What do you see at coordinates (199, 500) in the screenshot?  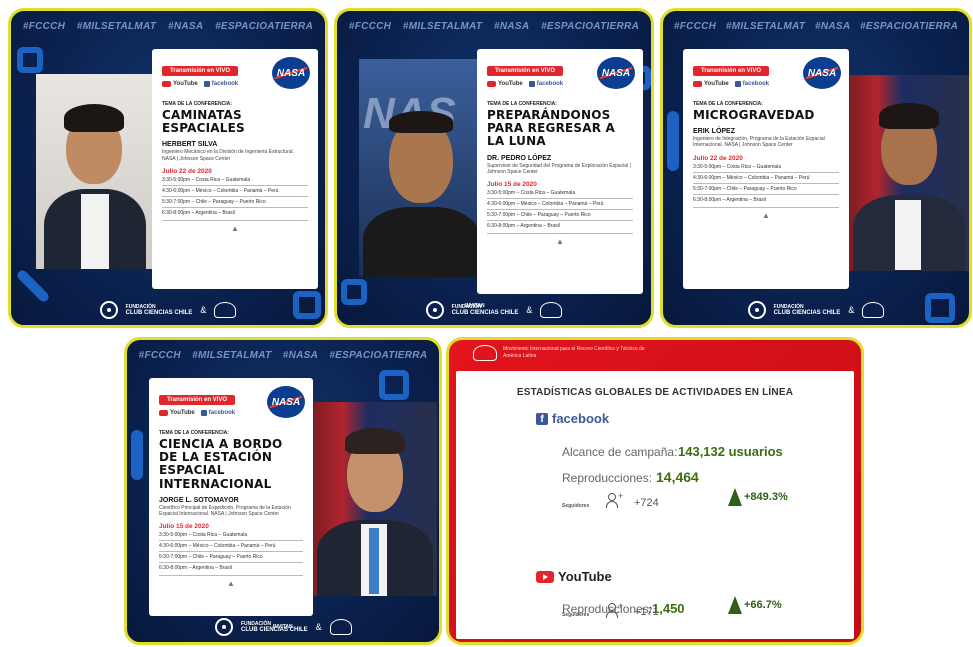 I see `speaker-name: JORGE L. SOTOMAYOR` at bounding box center [199, 500].